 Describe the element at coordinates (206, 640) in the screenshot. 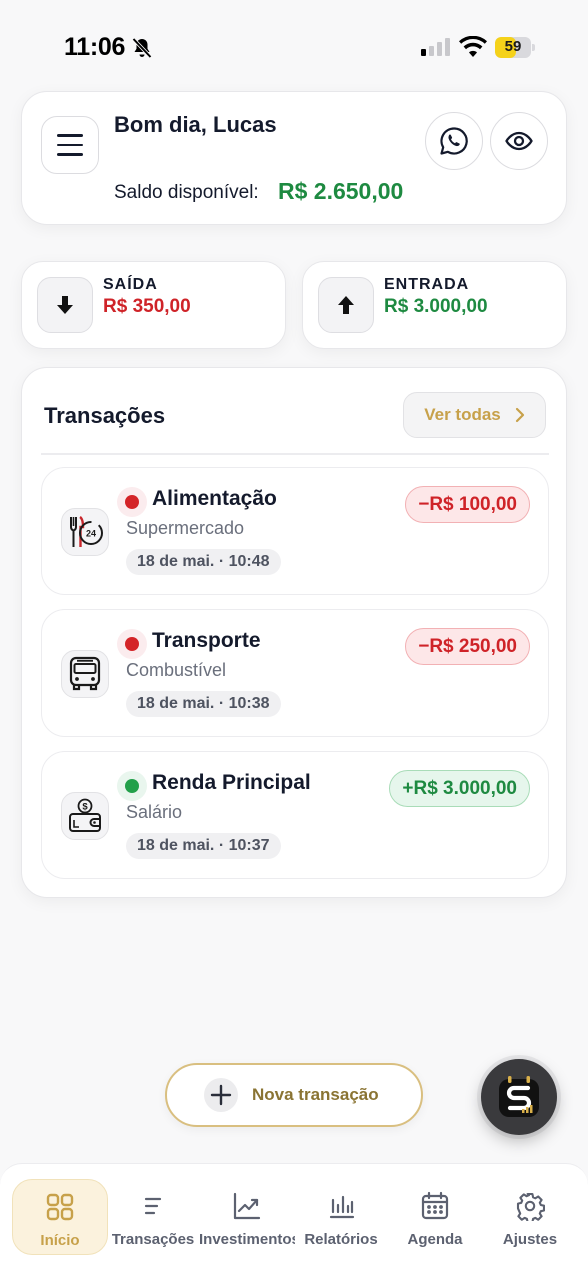

I see `transaction-category: Transporte` at that location.